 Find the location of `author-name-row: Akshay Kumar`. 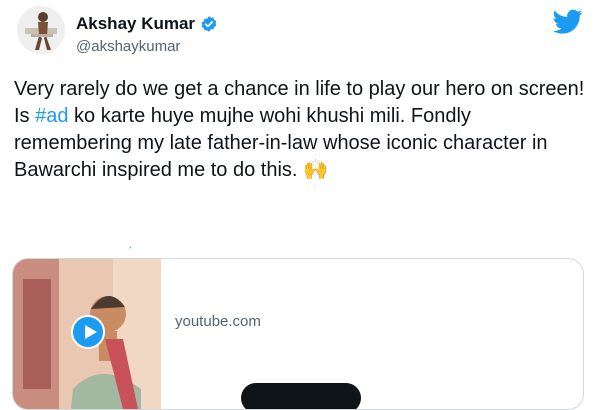

author-name-row: Akshay Kumar is located at coordinates (147, 24).